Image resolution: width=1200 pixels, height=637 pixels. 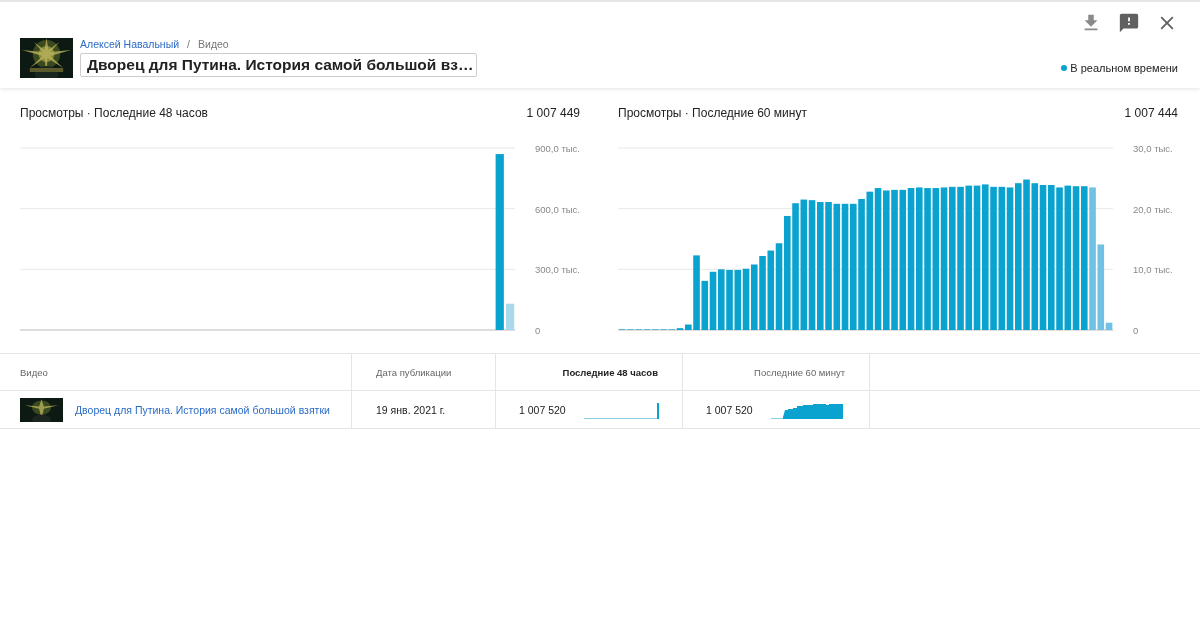 What do you see at coordinates (1064, 68) in the screenshot?
I see `live-dot` at bounding box center [1064, 68].